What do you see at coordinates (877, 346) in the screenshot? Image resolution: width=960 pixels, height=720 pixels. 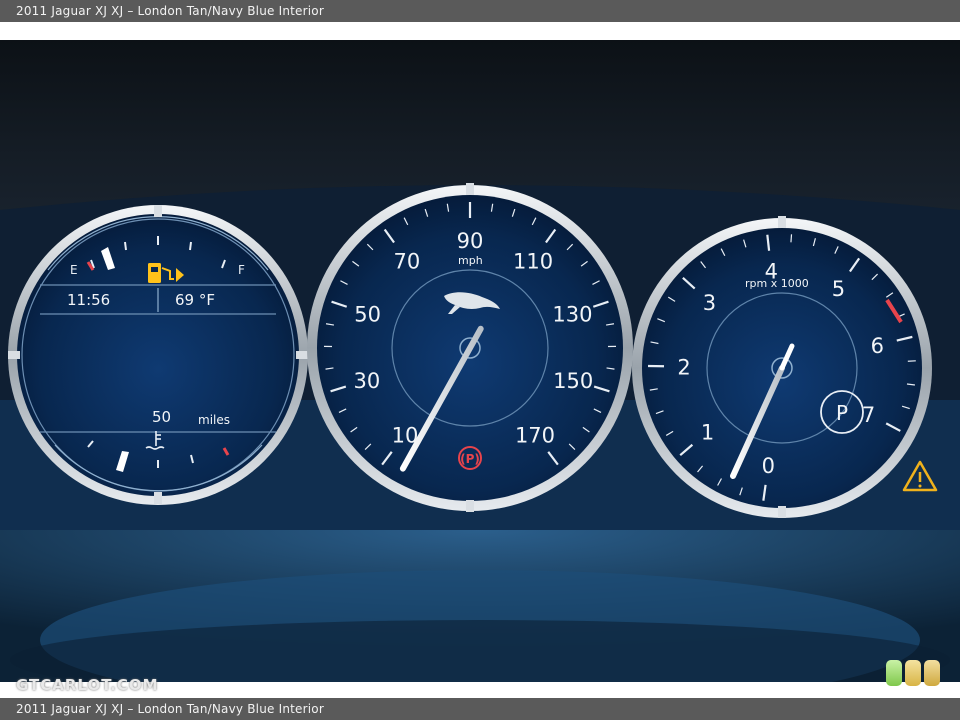 I see `rpm-label: 6` at bounding box center [877, 346].